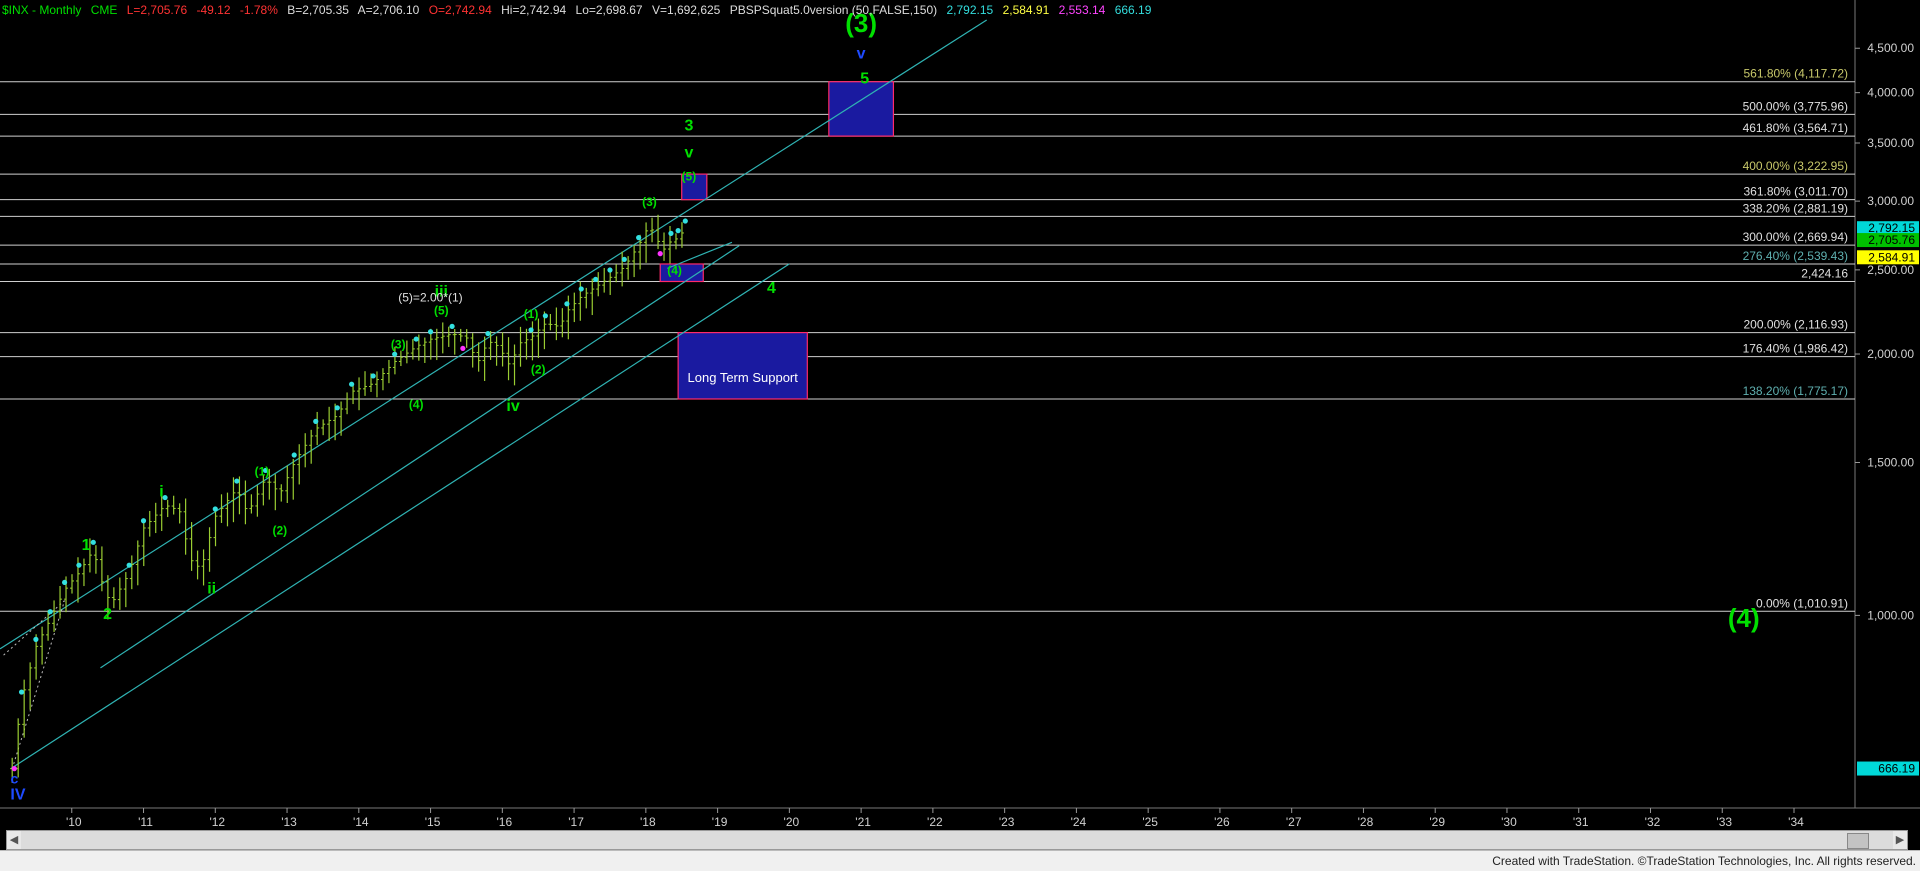 Image resolution: width=1920 pixels, height=871 pixels. What do you see at coordinates (1900, 840) in the screenshot?
I see `scroll-right-arrow-icon: ▶` at bounding box center [1900, 840].